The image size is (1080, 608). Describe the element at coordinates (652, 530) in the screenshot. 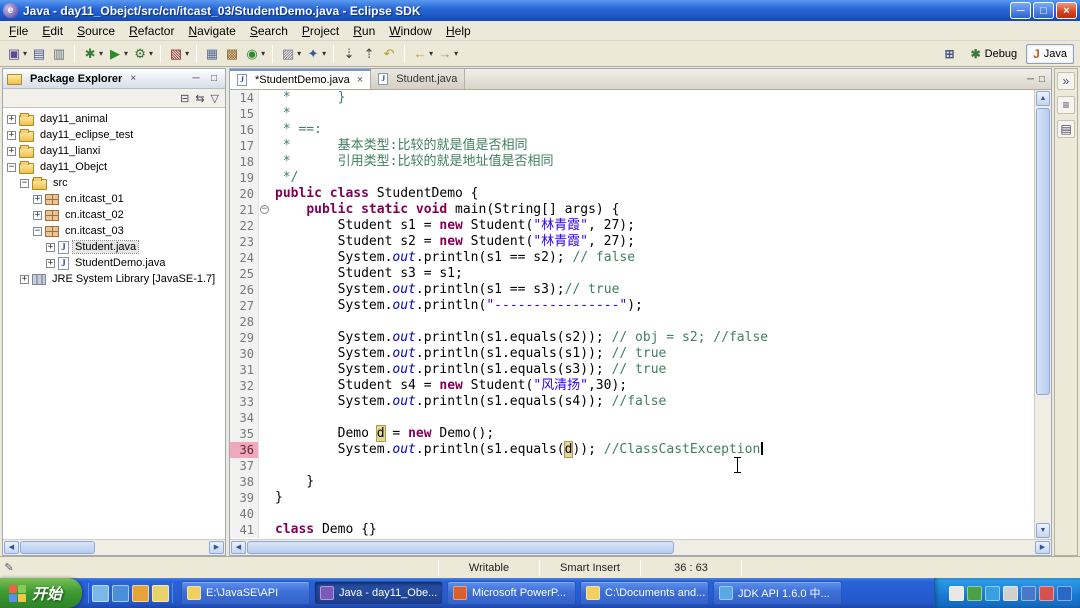

I see `code-text: class Demo {}` at that location.